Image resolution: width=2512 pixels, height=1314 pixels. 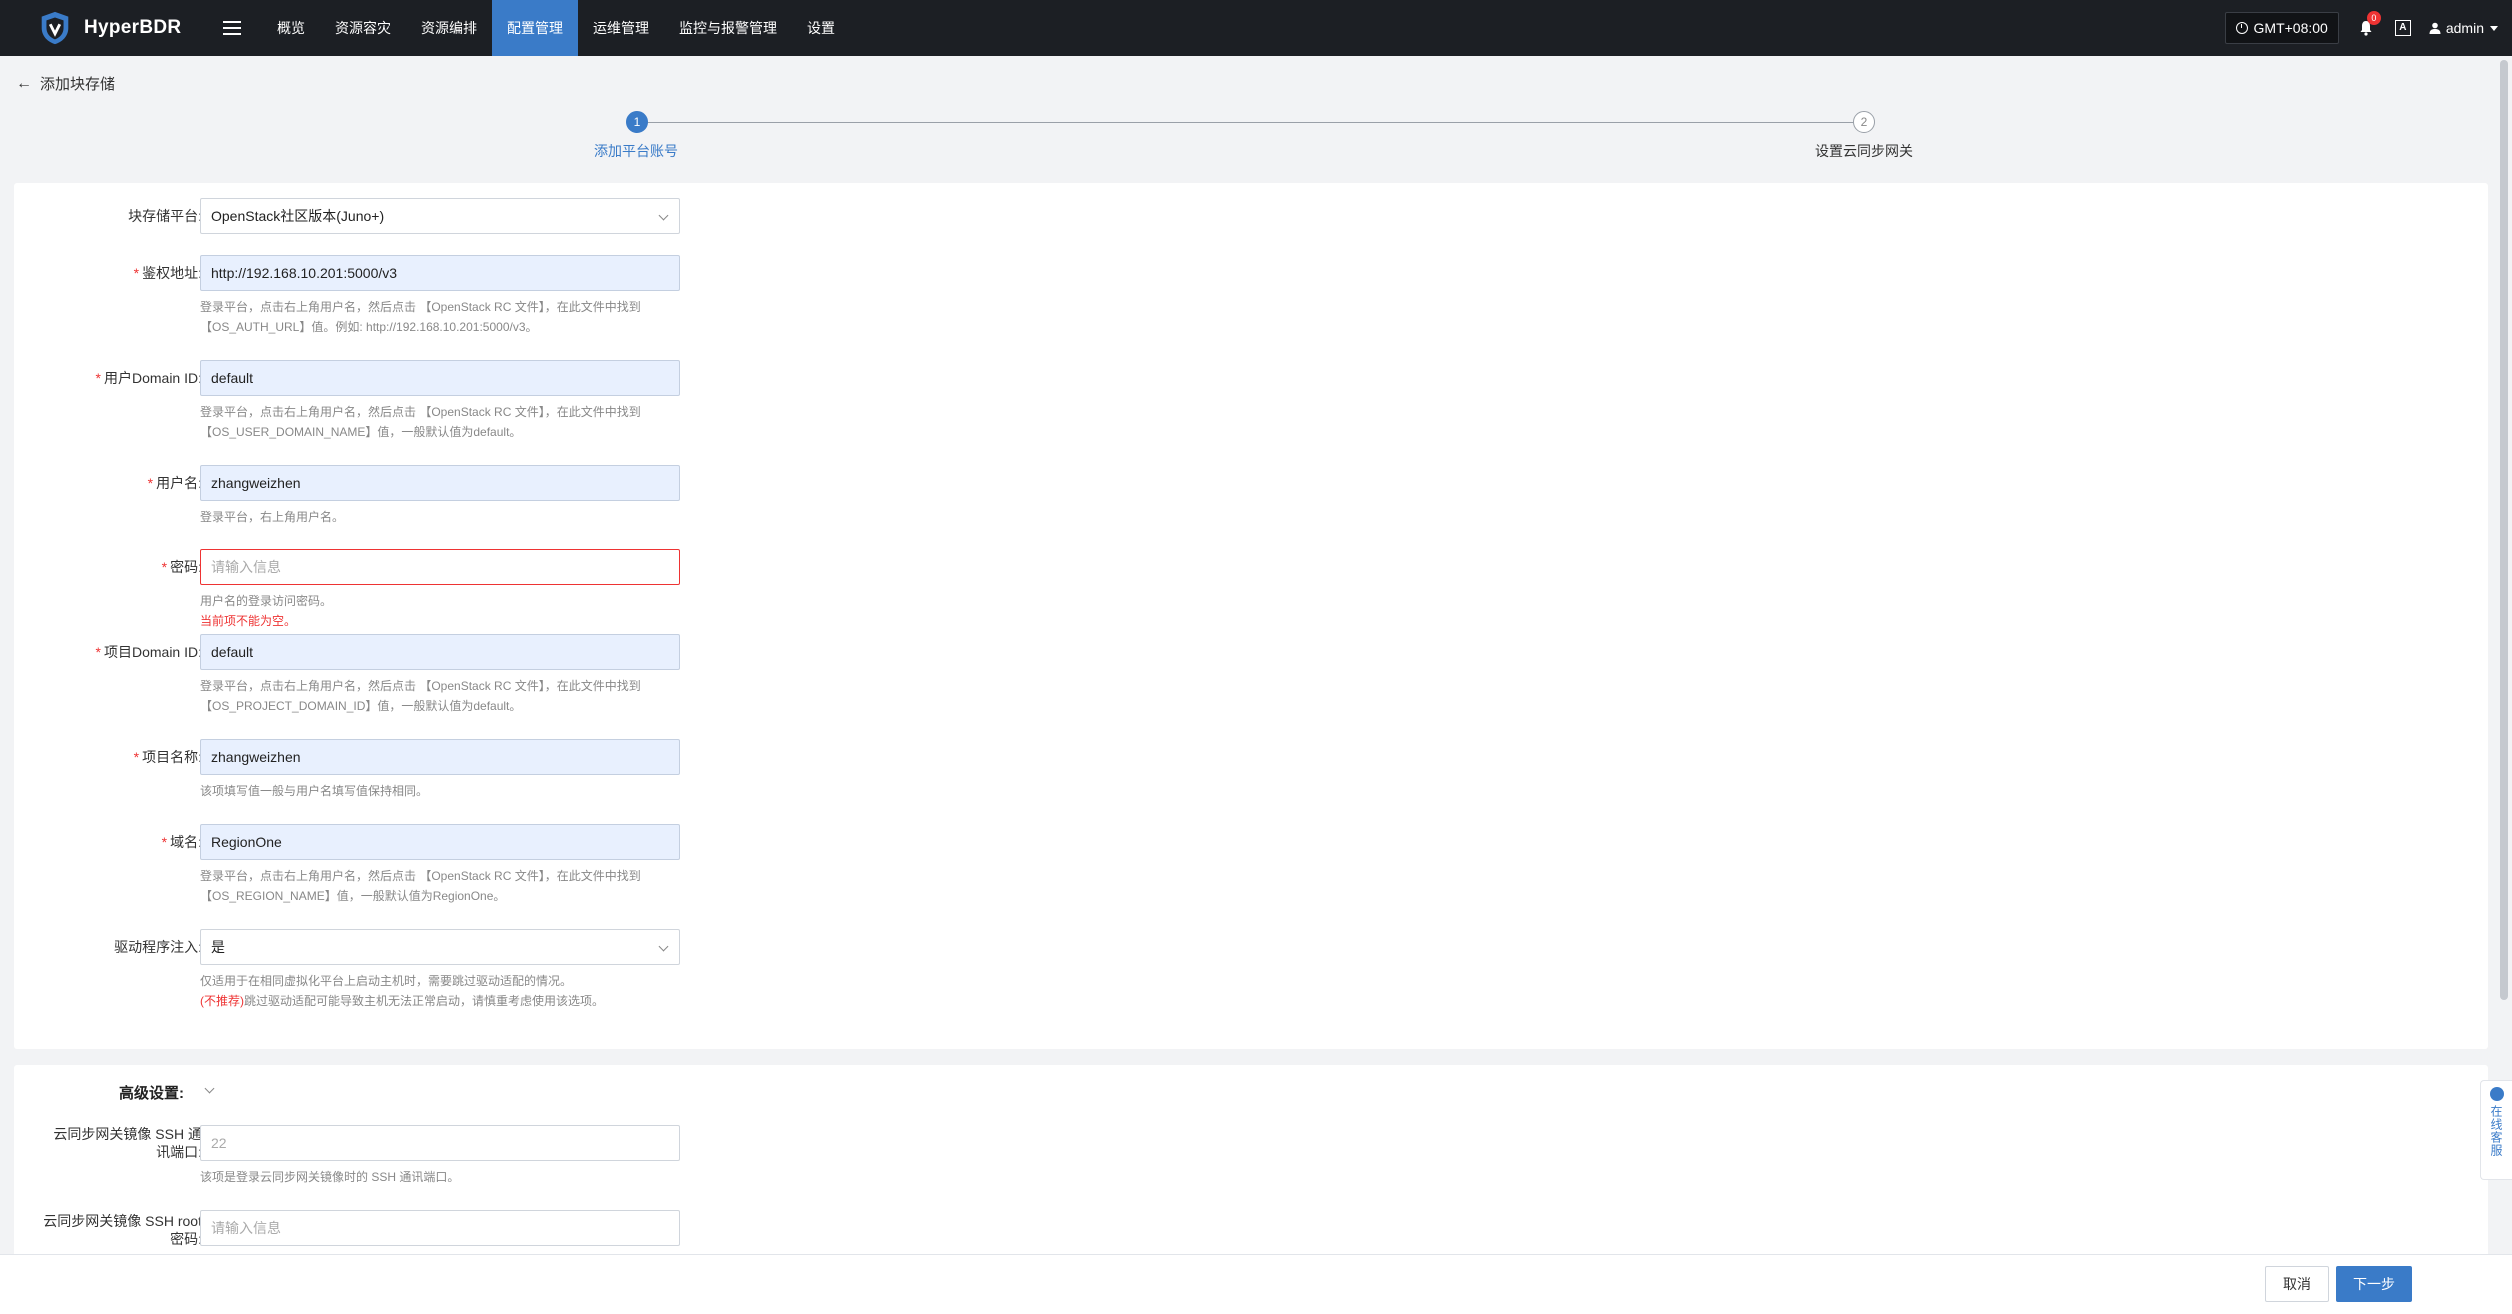 I want to click on region-label: * 域名:, so click(x=181, y=842).